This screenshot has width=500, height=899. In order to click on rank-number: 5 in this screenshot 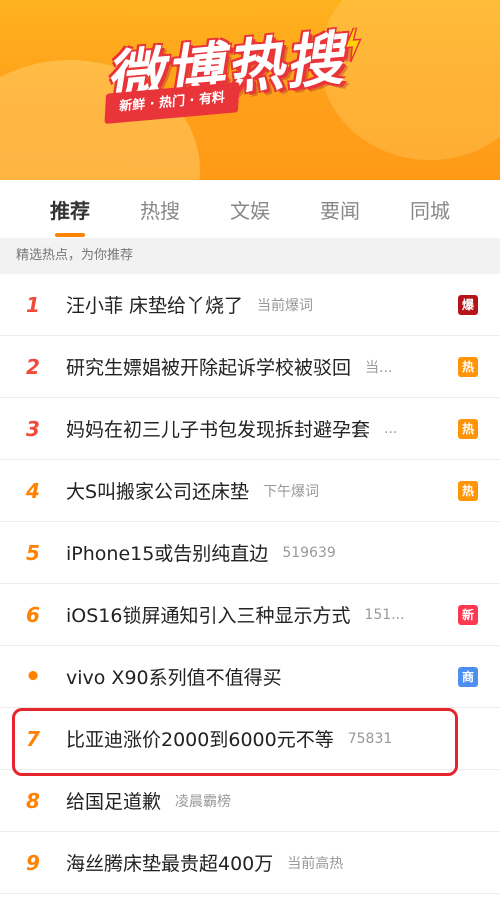, I will do `click(33, 552)`.